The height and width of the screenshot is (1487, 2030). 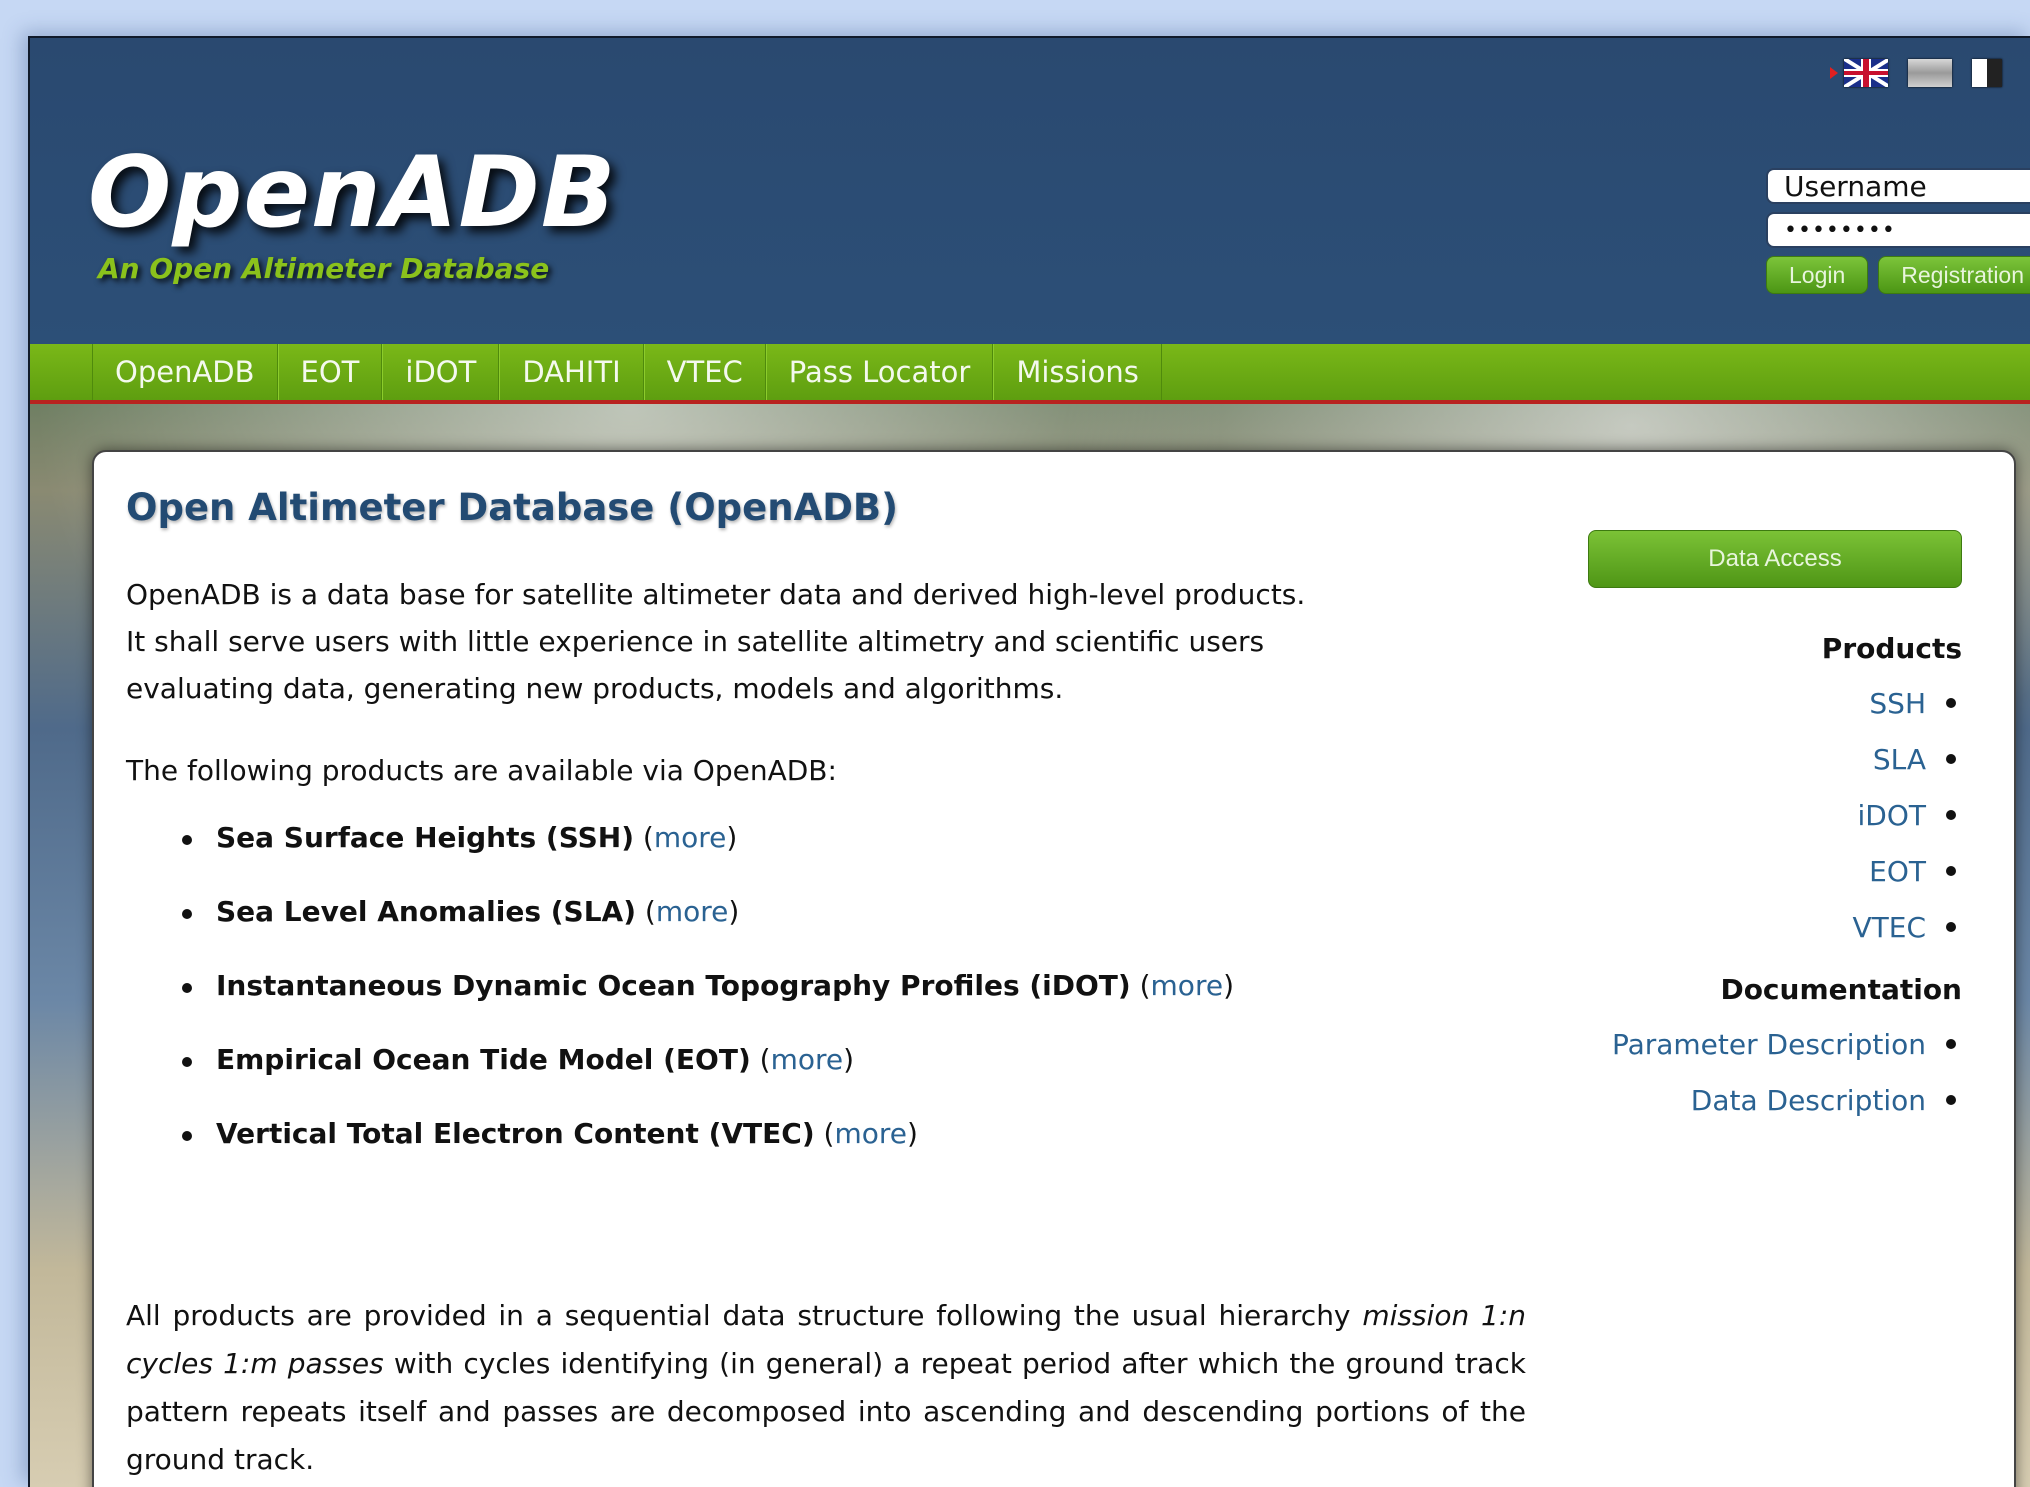 What do you see at coordinates (426, 911) in the screenshot?
I see `product-name: Sea Level Anomalies (SLA)` at bounding box center [426, 911].